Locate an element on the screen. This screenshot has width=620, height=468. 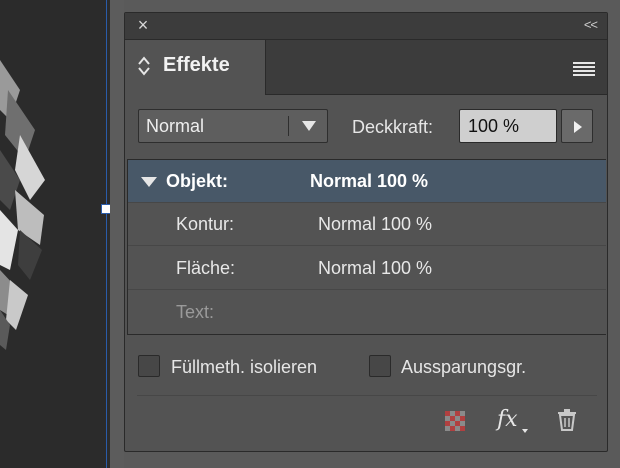
list-item-text: Text: is located at coordinates (367, 312).